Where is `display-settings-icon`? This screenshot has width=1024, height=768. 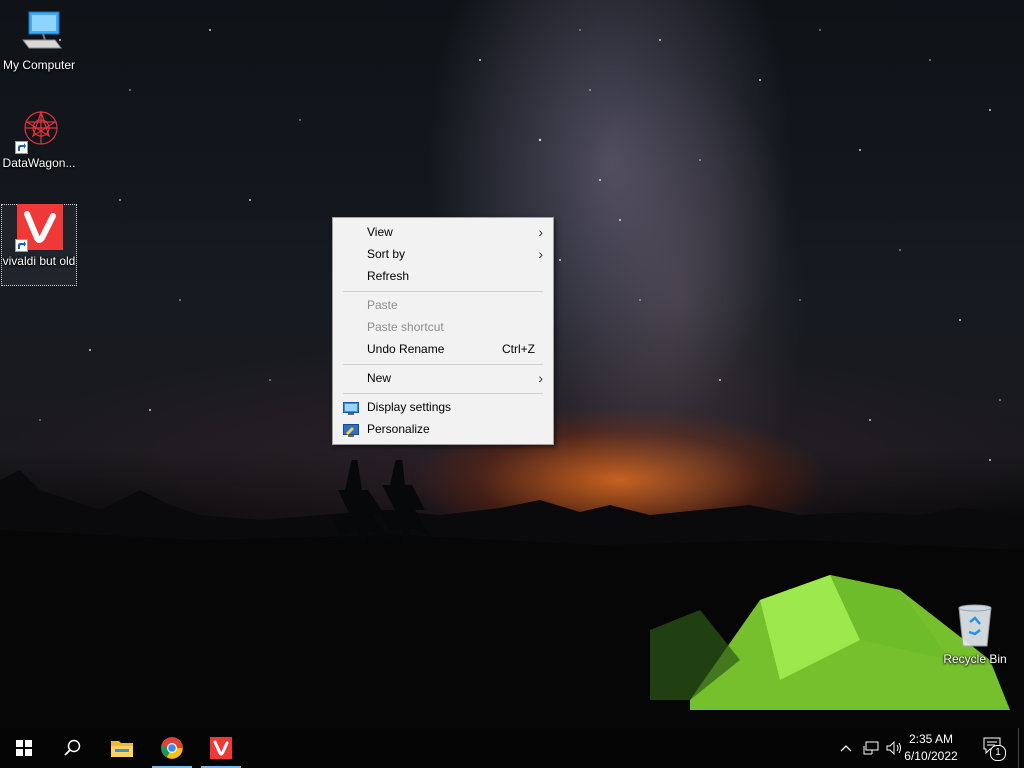
display-settings-icon is located at coordinates (351, 407).